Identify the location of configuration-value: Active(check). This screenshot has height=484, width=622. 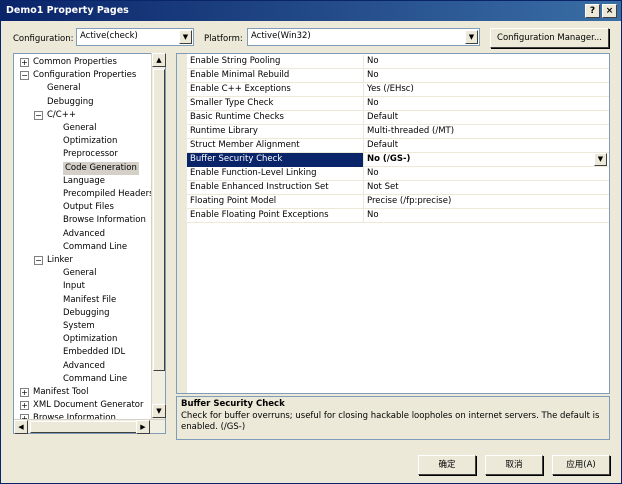
(109, 36).